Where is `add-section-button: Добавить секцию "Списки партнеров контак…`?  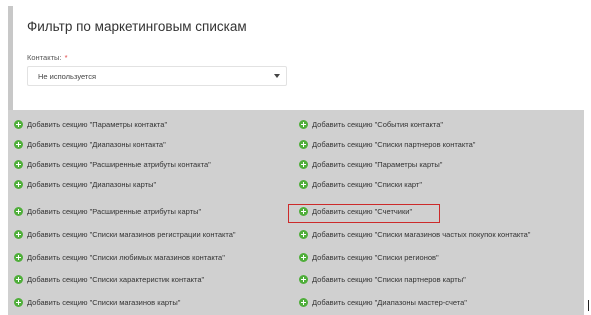 add-section-button: Добавить секцию "Списки партнеров контак… is located at coordinates (387, 144).